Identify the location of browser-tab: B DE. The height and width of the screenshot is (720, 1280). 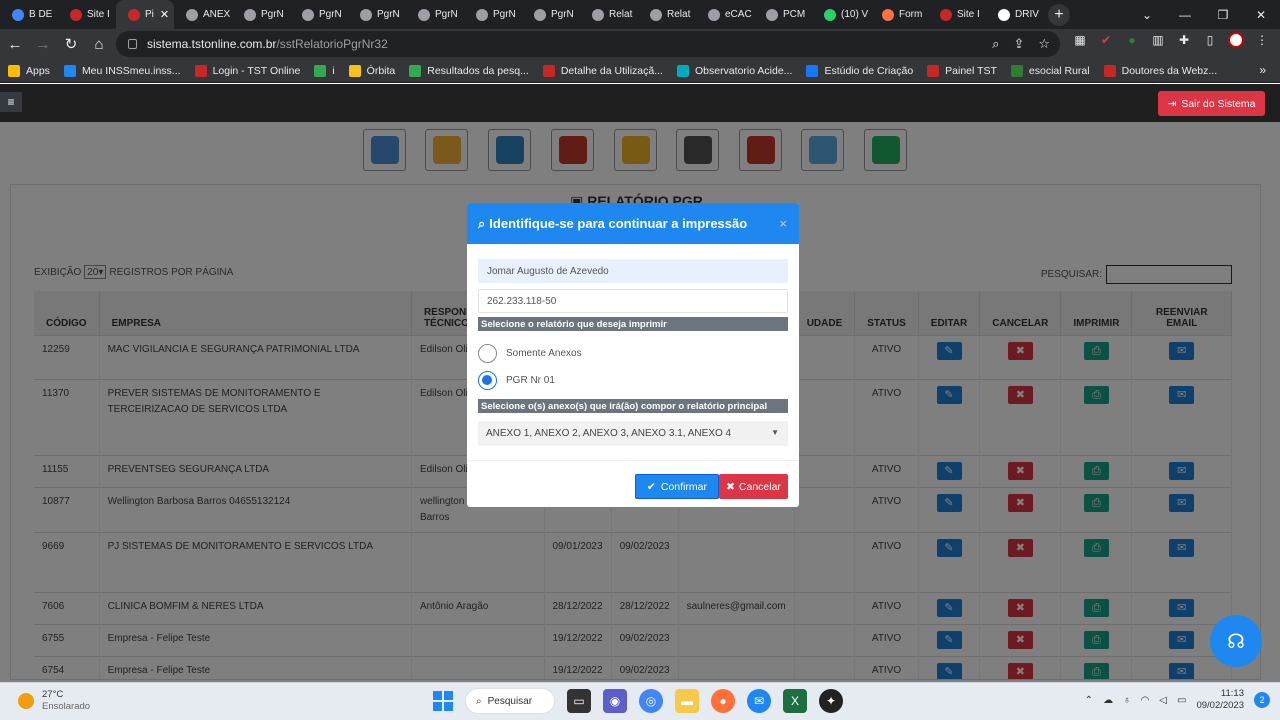
(29, 14).